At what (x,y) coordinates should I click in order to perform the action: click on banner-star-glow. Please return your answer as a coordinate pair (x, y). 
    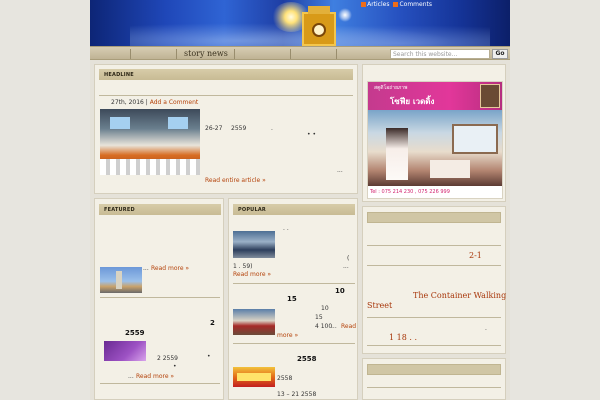
    Looking at the image, I should click on (345, 15).